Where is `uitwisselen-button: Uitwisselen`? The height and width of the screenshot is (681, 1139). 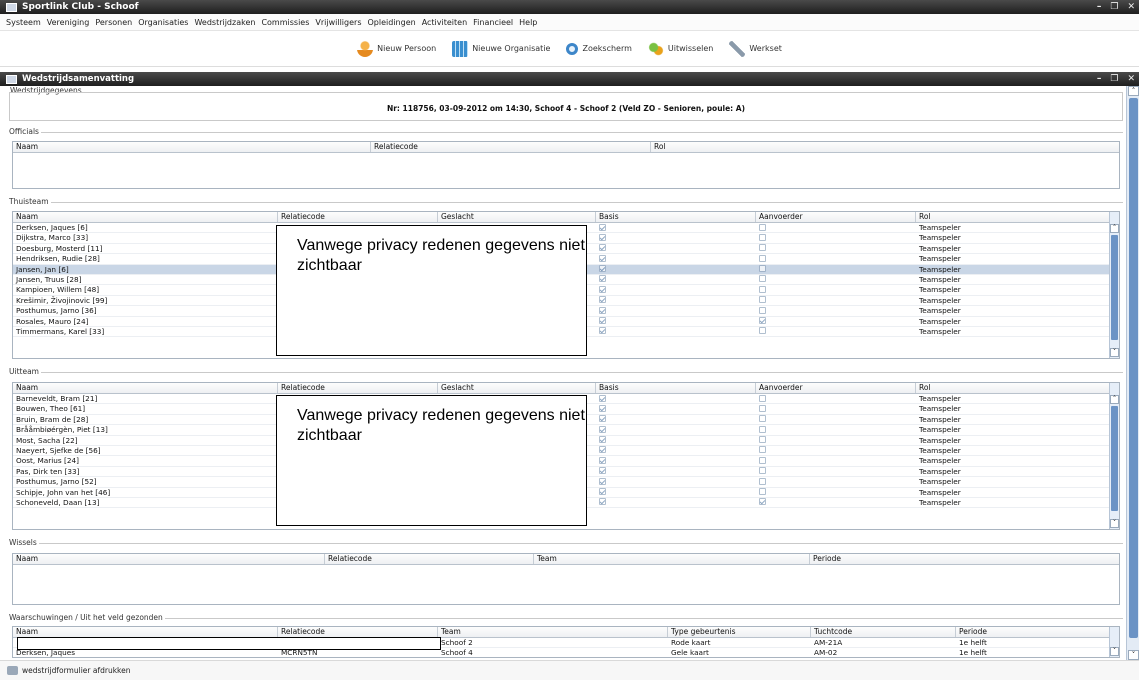 uitwisselen-button: Uitwisselen is located at coordinates (680, 49).